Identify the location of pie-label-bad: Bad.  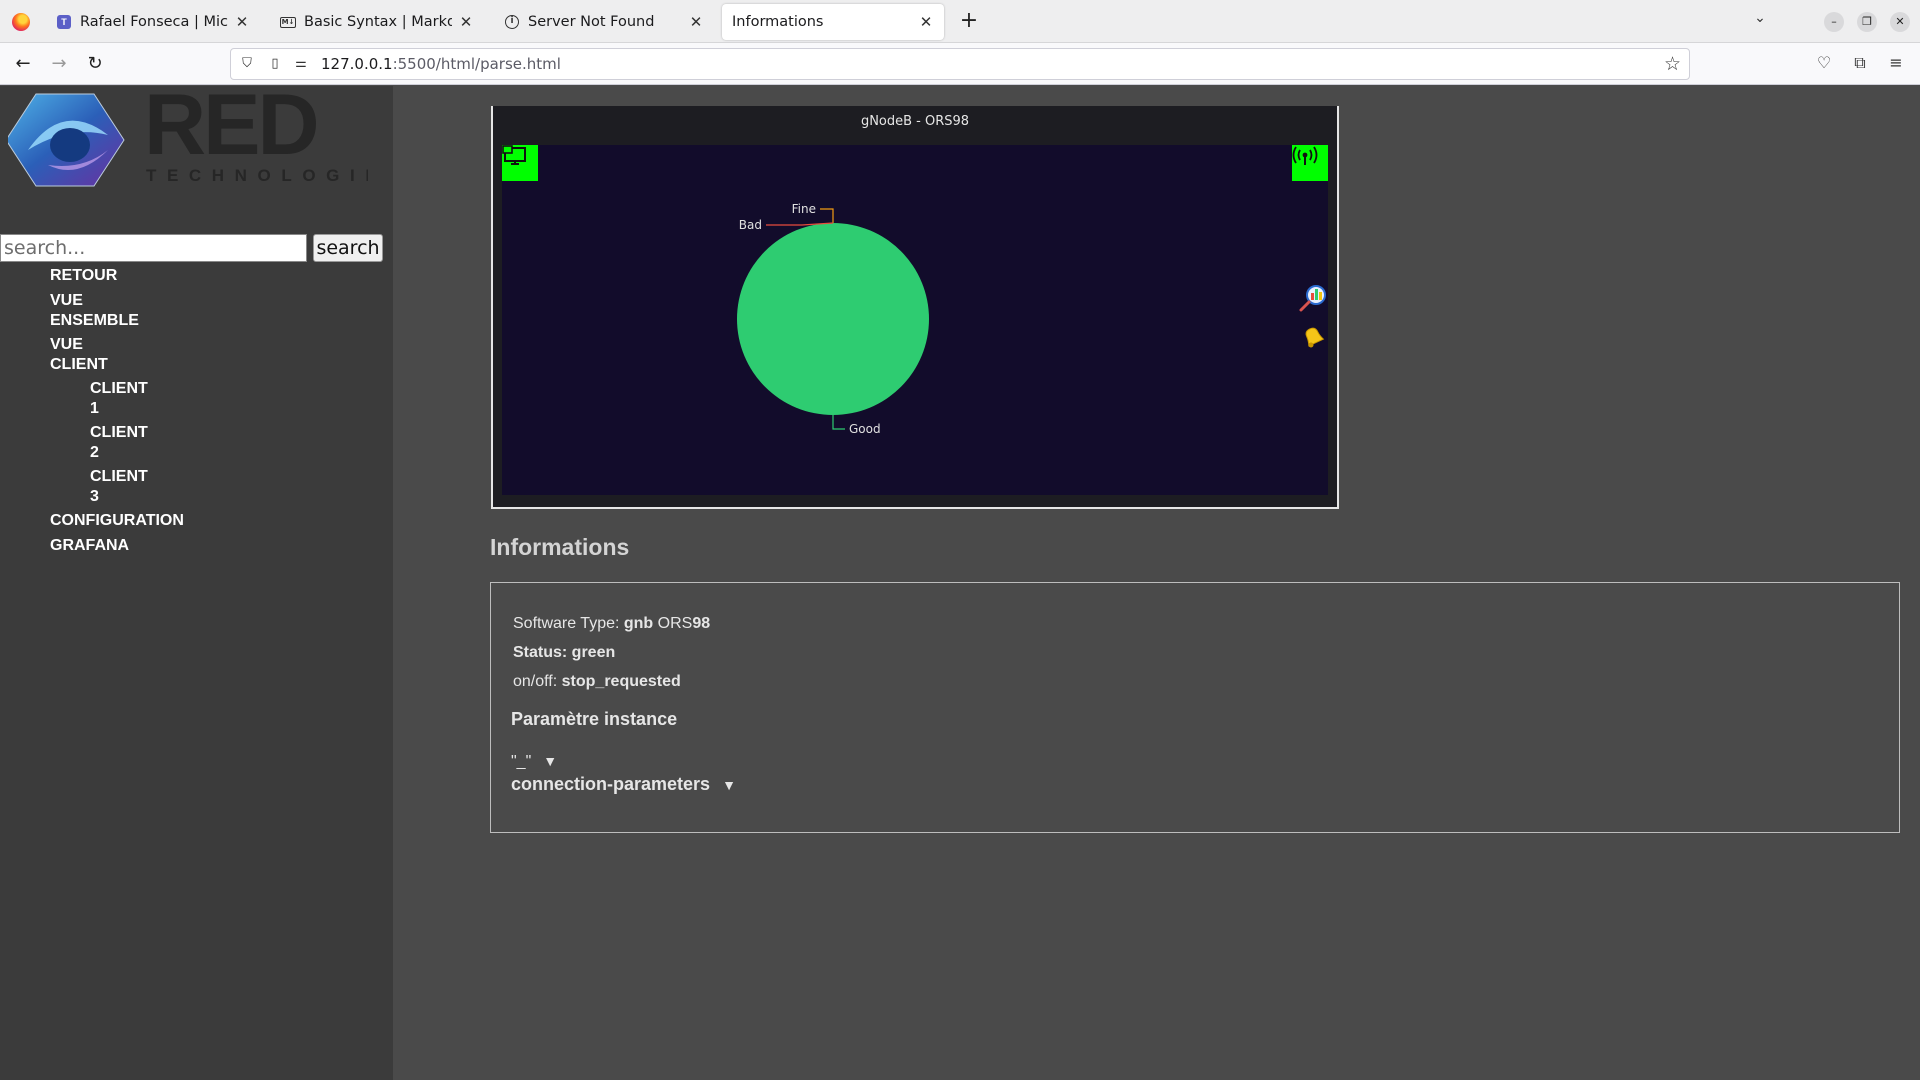
(750, 225).